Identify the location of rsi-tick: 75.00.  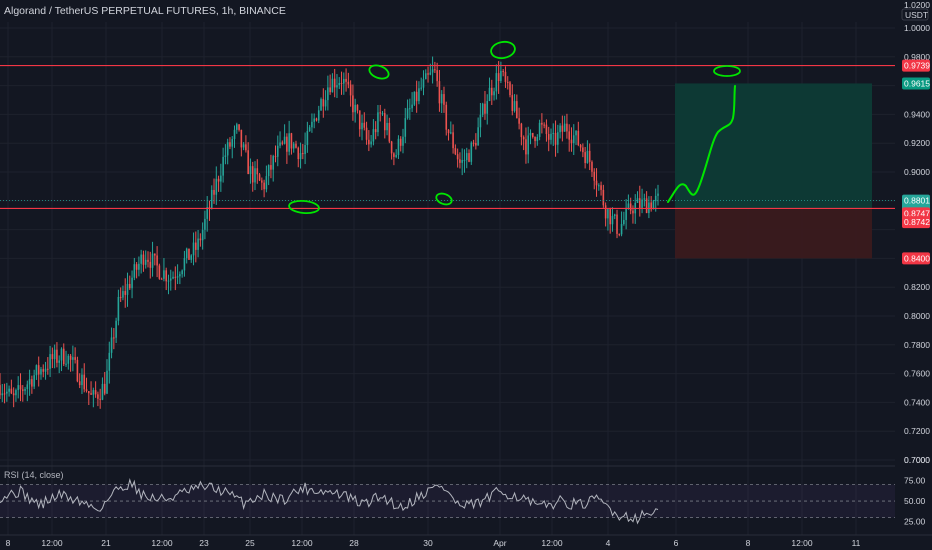
(915, 480).